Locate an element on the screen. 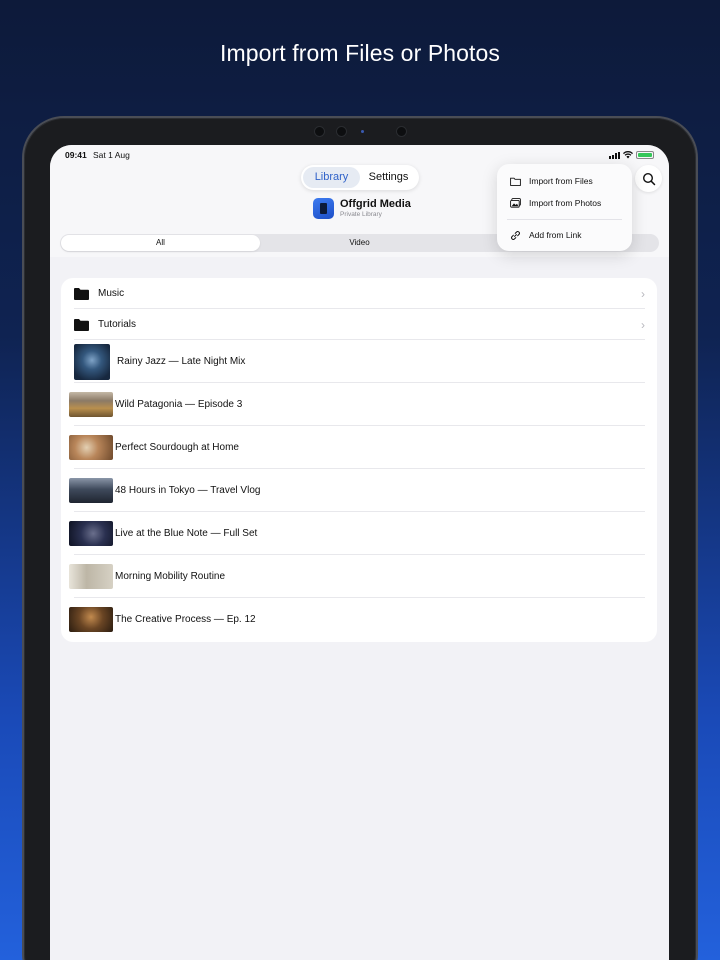 This screenshot has height=960, width=720. media-title: Live at the Blue Note — Full Set is located at coordinates (186, 533).